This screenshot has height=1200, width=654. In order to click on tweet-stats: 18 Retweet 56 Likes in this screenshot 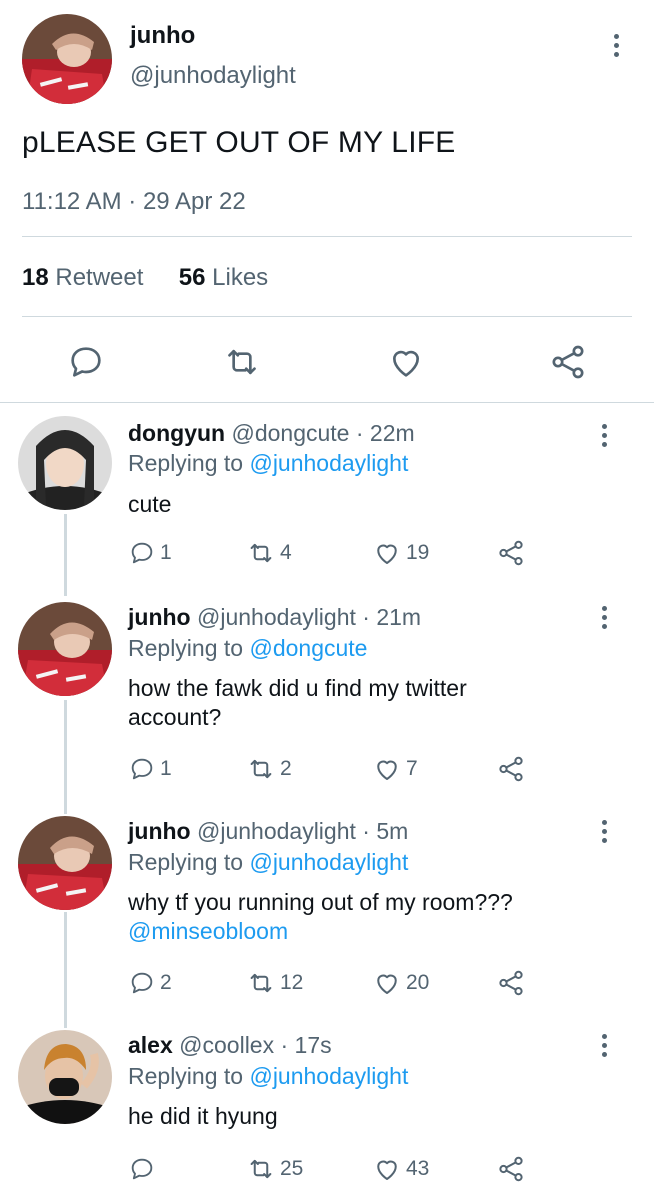, I will do `click(145, 278)`.